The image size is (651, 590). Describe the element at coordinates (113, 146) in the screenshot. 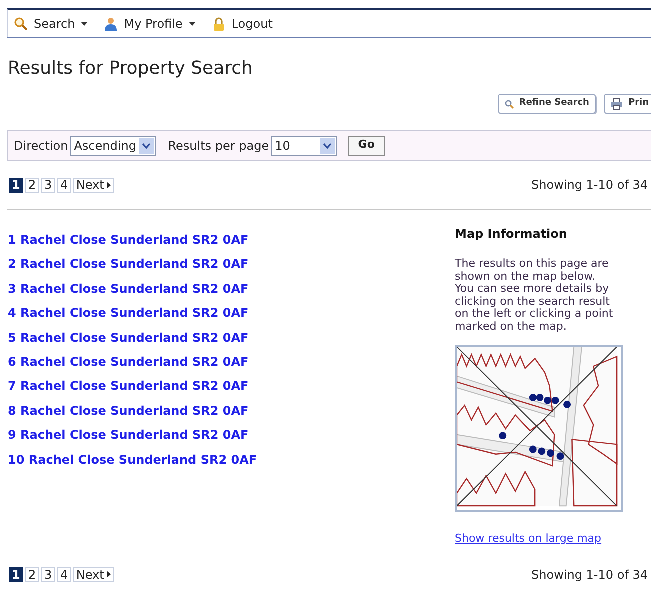

I see `direction-dropdown: Ascending` at that location.